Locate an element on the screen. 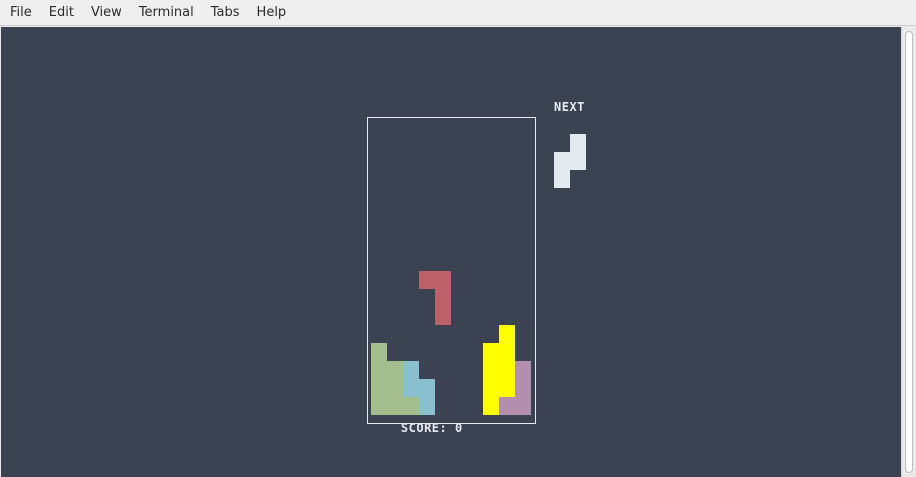 This screenshot has width=916, height=477. menu-help: Help is located at coordinates (272, 13).